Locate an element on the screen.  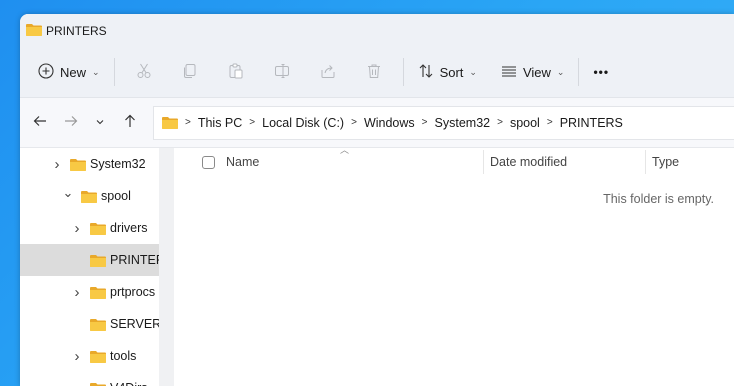
share-icon is located at coordinates (328, 72).